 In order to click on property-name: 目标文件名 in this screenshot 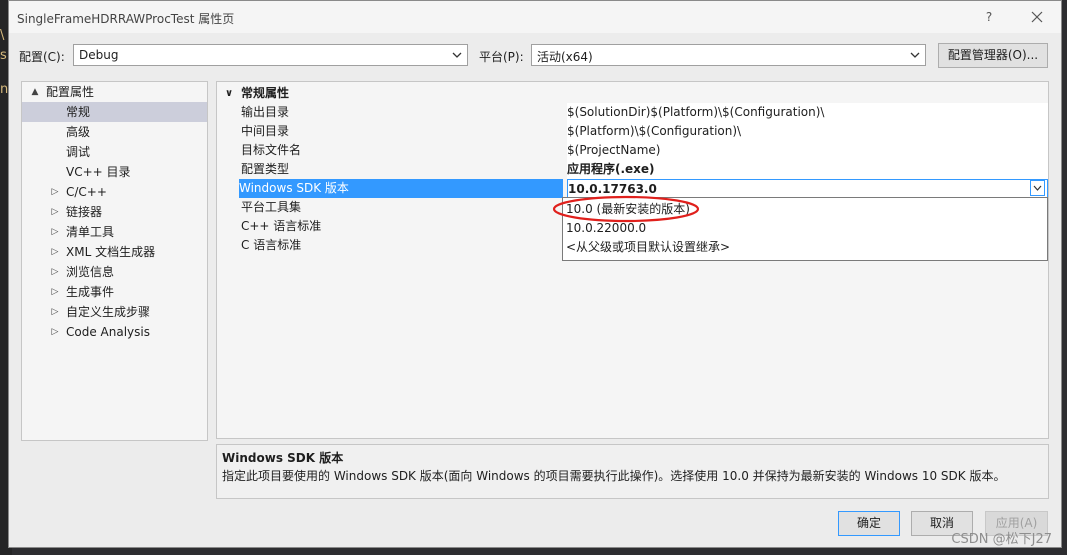, I will do `click(271, 150)`.